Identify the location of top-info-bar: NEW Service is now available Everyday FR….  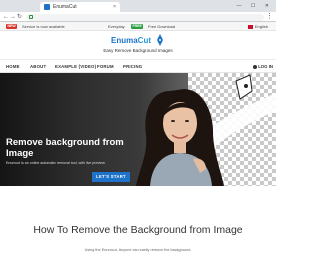
(138, 26).